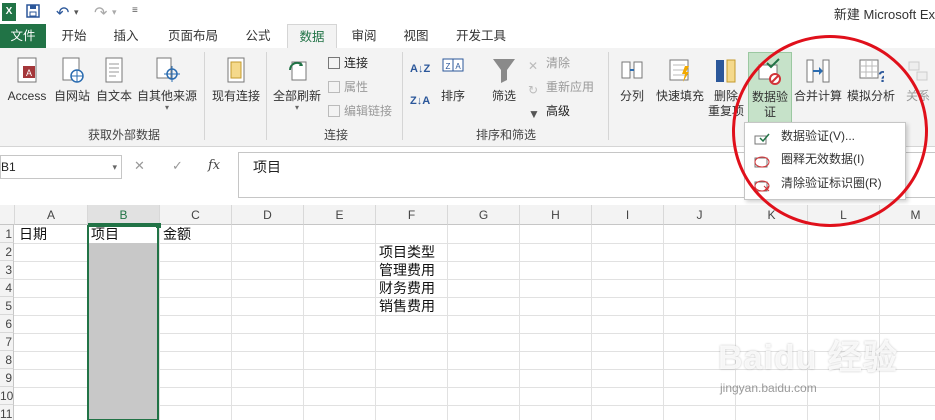  What do you see at coordinates (416, 36) in the screenshot?
I see `tab-view: 视图` at bounding box center [416, 36].